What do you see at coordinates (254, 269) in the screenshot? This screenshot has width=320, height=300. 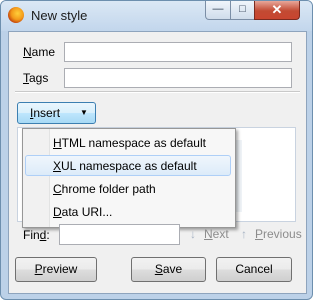 I see `cancel-button: Cancel` at bounding box center [254, 269].